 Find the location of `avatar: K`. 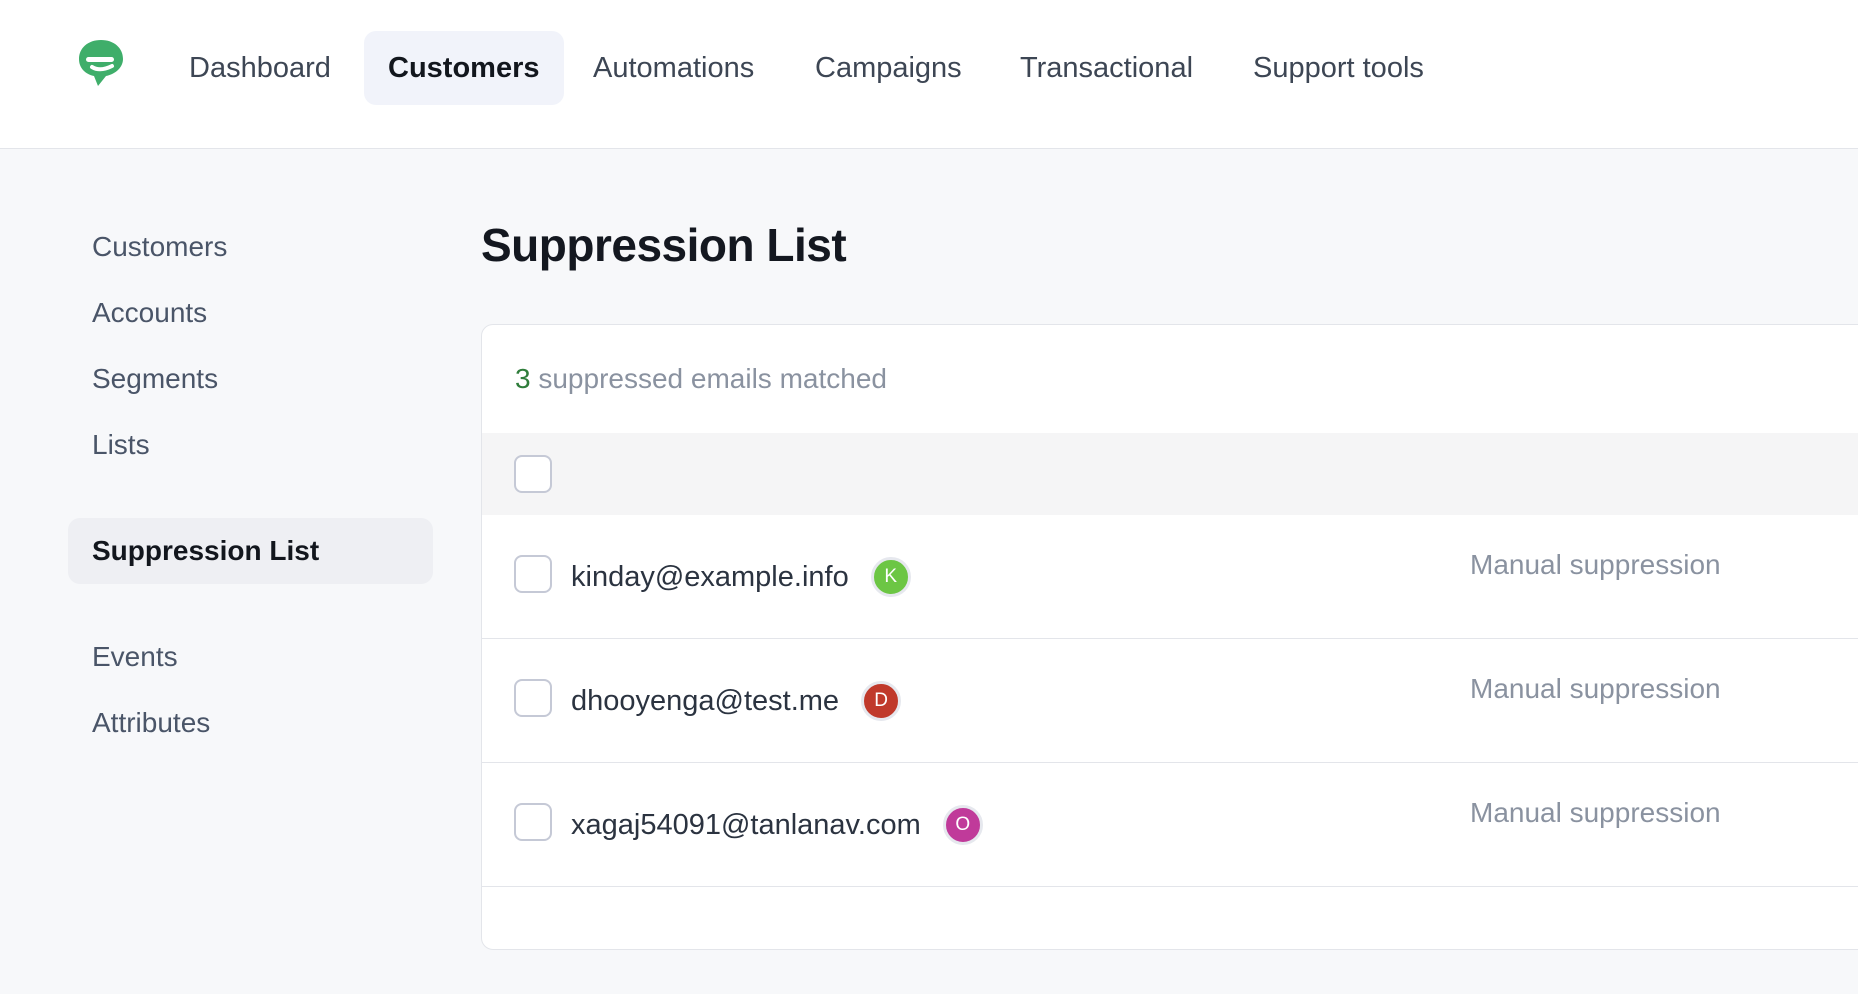

avatar: K is located at coordinates (890, 577).